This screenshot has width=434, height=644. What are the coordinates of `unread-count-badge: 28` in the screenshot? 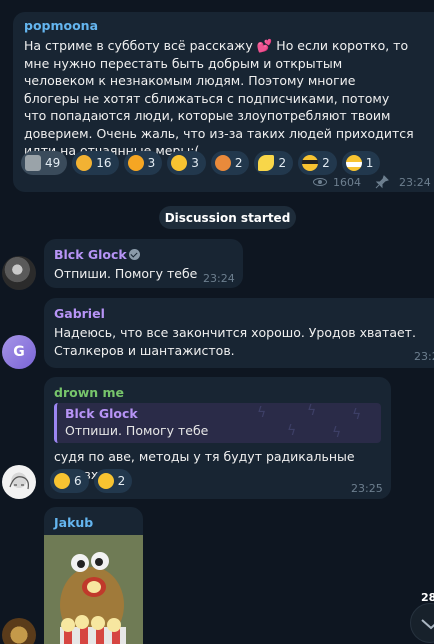 It's located at (427, 597).